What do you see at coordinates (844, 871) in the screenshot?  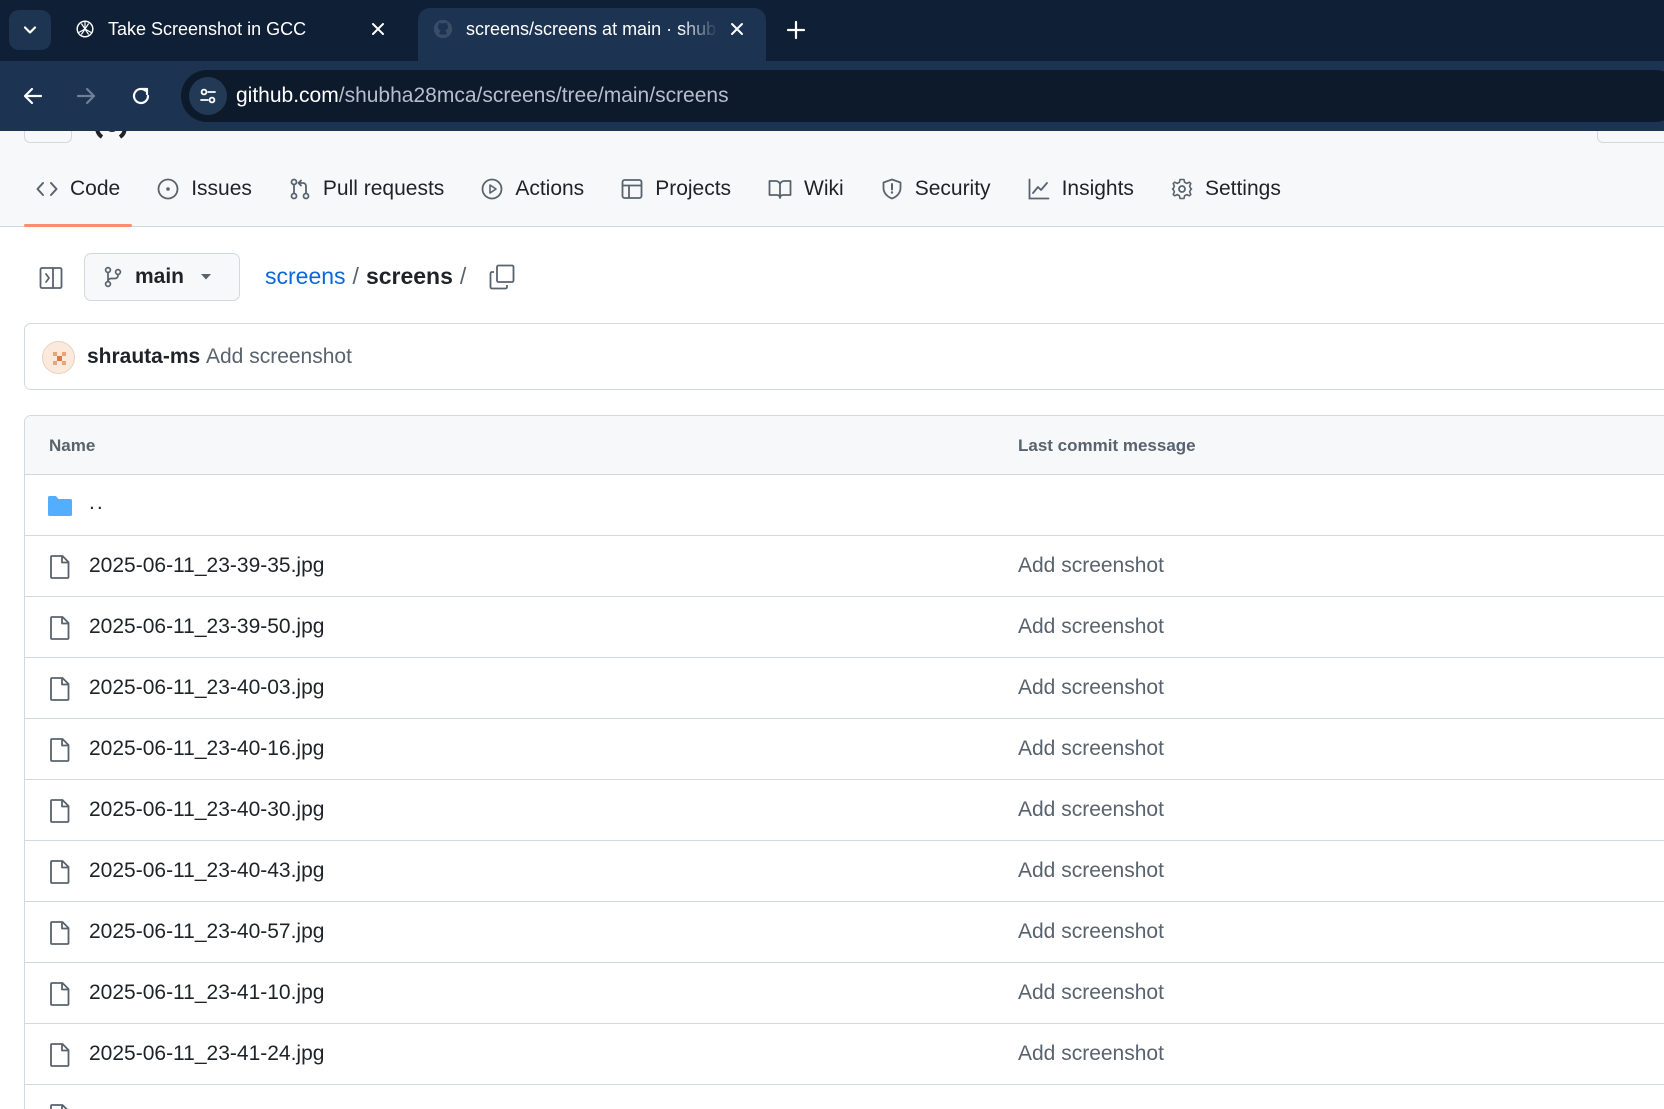 I see `table-row: 2025-06-11_23-40-43.jpg Add screenshot` at bounding box center [844, 871].